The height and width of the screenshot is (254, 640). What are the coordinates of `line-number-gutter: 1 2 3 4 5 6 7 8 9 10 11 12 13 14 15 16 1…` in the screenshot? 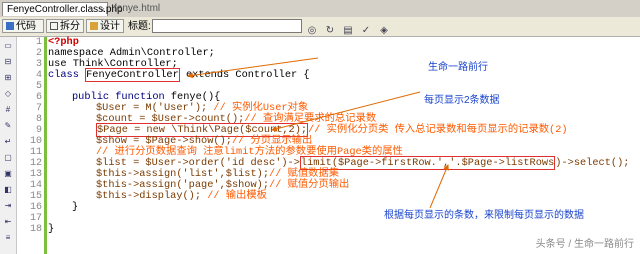 It's located at (30, 145).